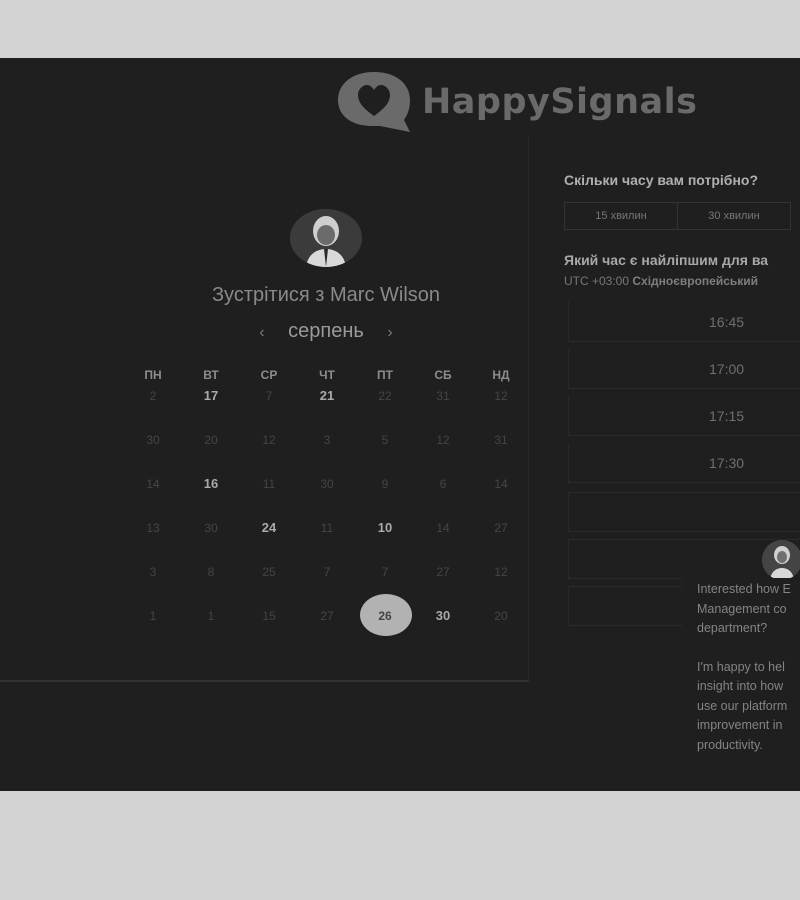 The image size is (800, 900). What do you see at coordinates (740, 686) in the screenshot?
I see `chat-line: insight into how` at bounding box center [740, 686].